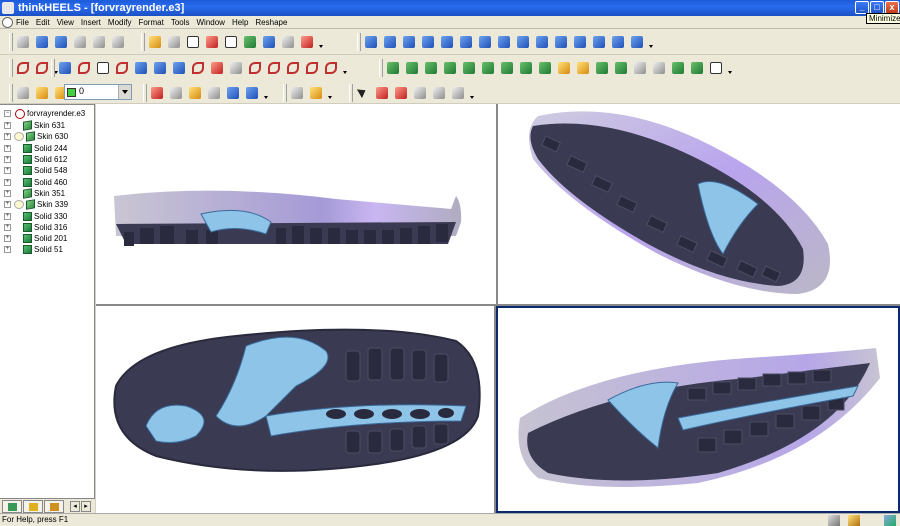 The width and height of the screenshot is (900, 526). Describe the element at coordinates (43, 22) in the screenshot. I see `menu-edit: Edit` at that location.